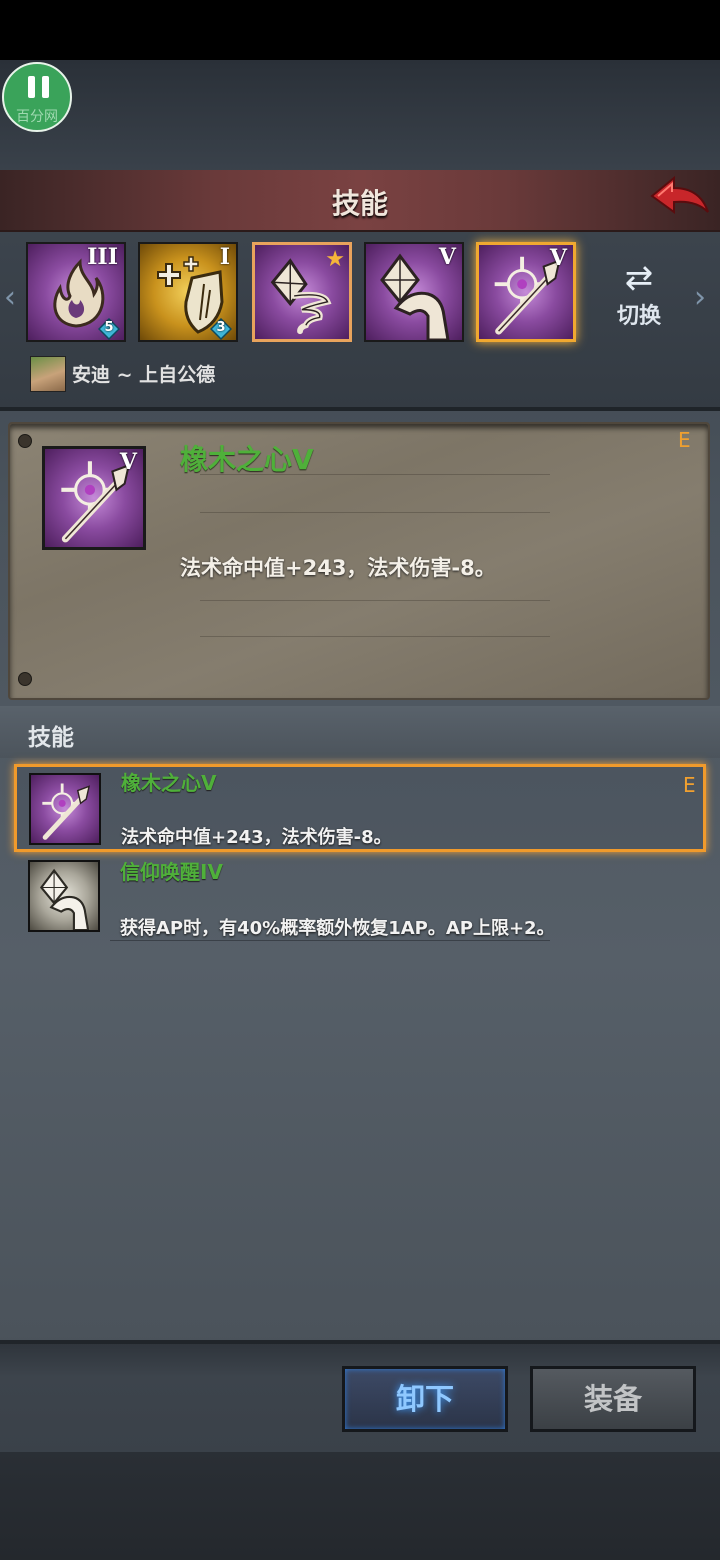  What do you see at coordinates (330, 940) in the screenshot?
I see `divider` at bounding box center [330, 940].